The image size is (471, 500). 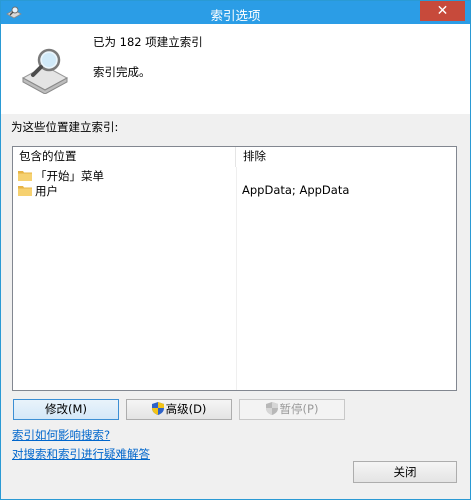 What do you see at coordinates (442, 11) in the screenshot?
I see `window-close-button: ✕` at bounding box center [442, 11].